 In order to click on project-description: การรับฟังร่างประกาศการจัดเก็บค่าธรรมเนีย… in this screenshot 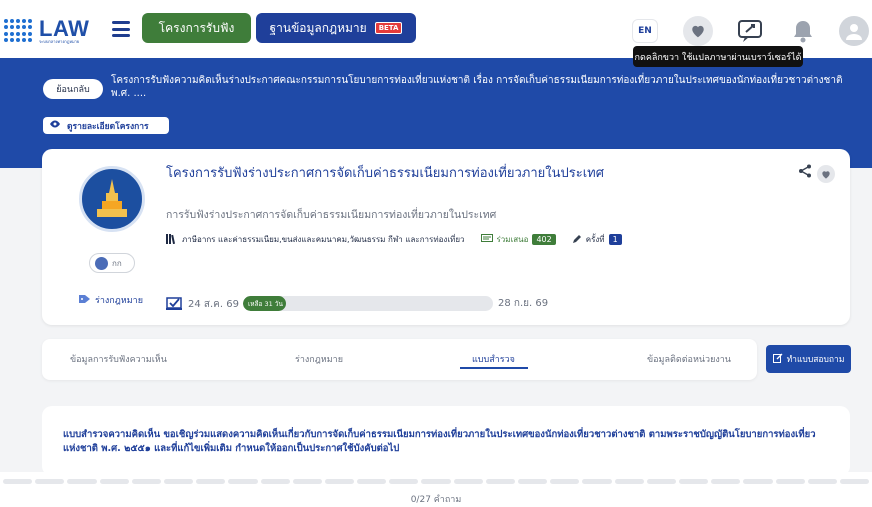, I will do `click(331, 215)`.